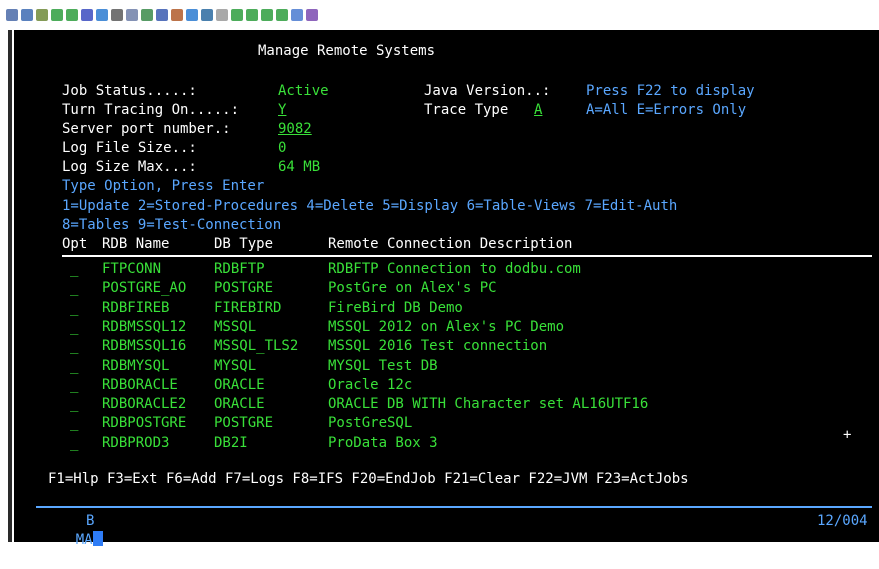 Image resolution: width=879 pixels, height=569 pixels. Describe the element at coordinates (488, 404) in the screenshot. I see `row-description: ORACLE DB WITH Character set AL16UTF16` at that location.